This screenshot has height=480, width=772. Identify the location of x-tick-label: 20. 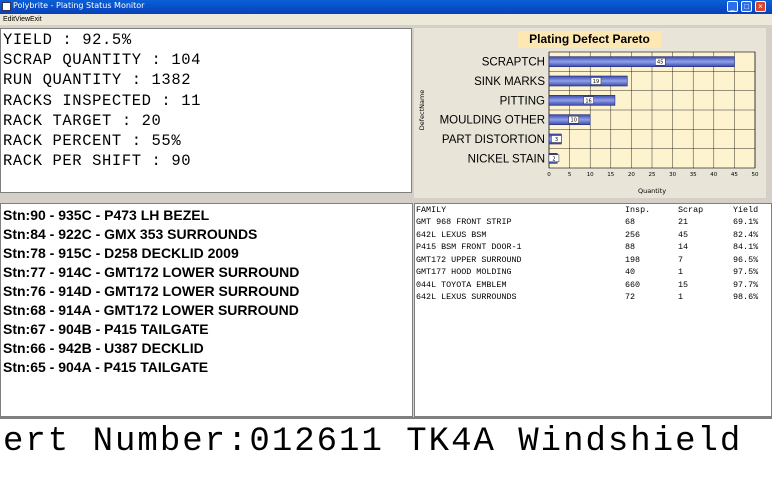
(631, 175).